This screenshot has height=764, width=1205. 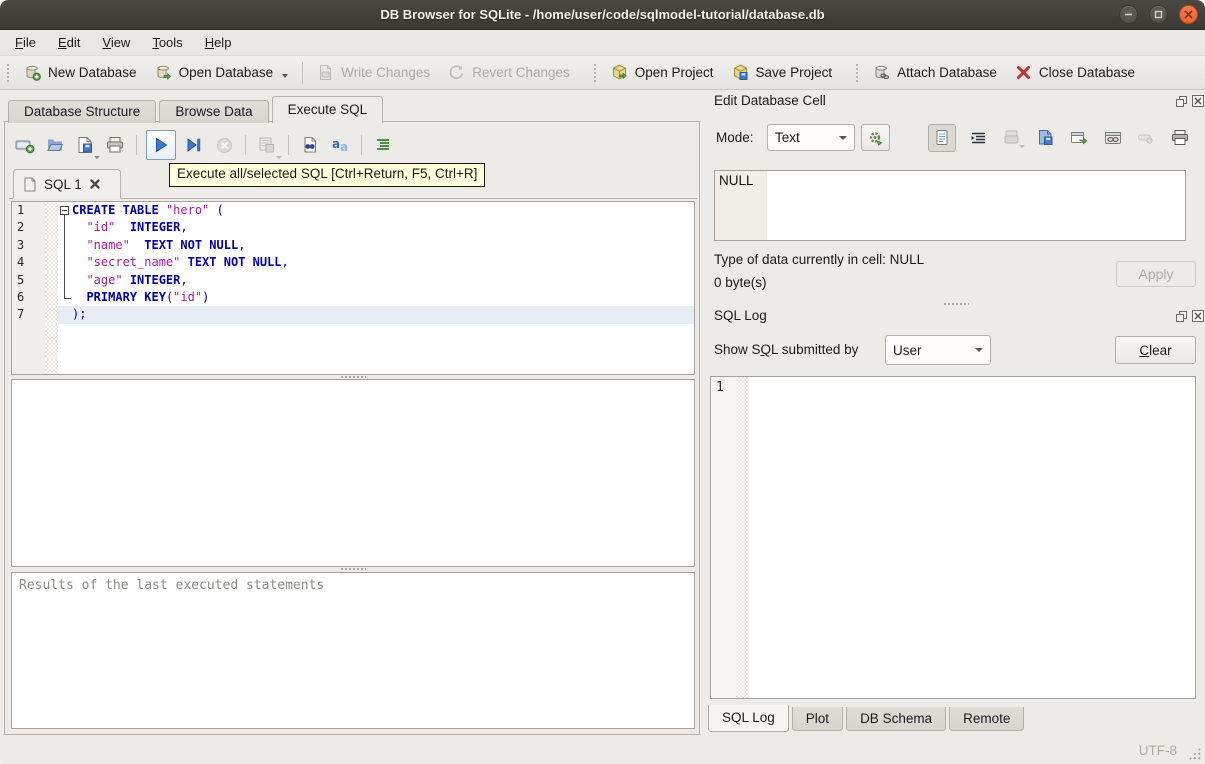 I want to click on format-sql-button, so click(x=383, y=145).